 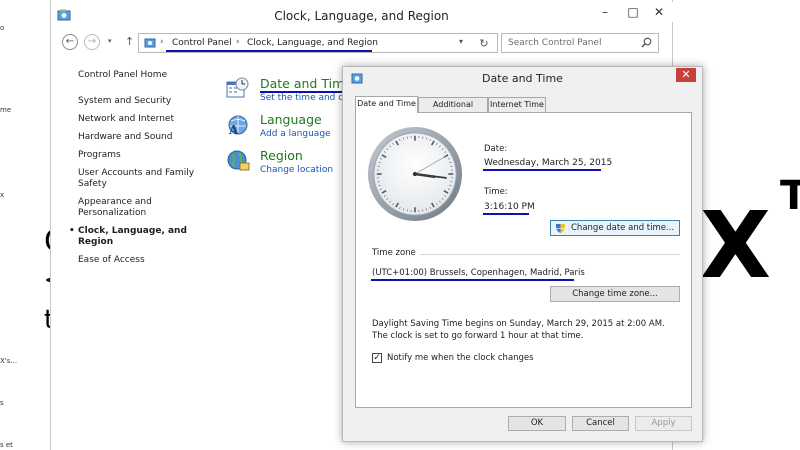 I want to click on time-zone-label: Time zone, so click(x=394, y=253).